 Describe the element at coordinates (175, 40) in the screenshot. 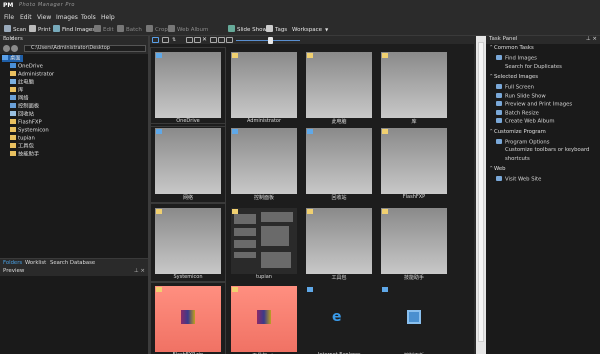

I see `sort-icon: ⇅` at that location.